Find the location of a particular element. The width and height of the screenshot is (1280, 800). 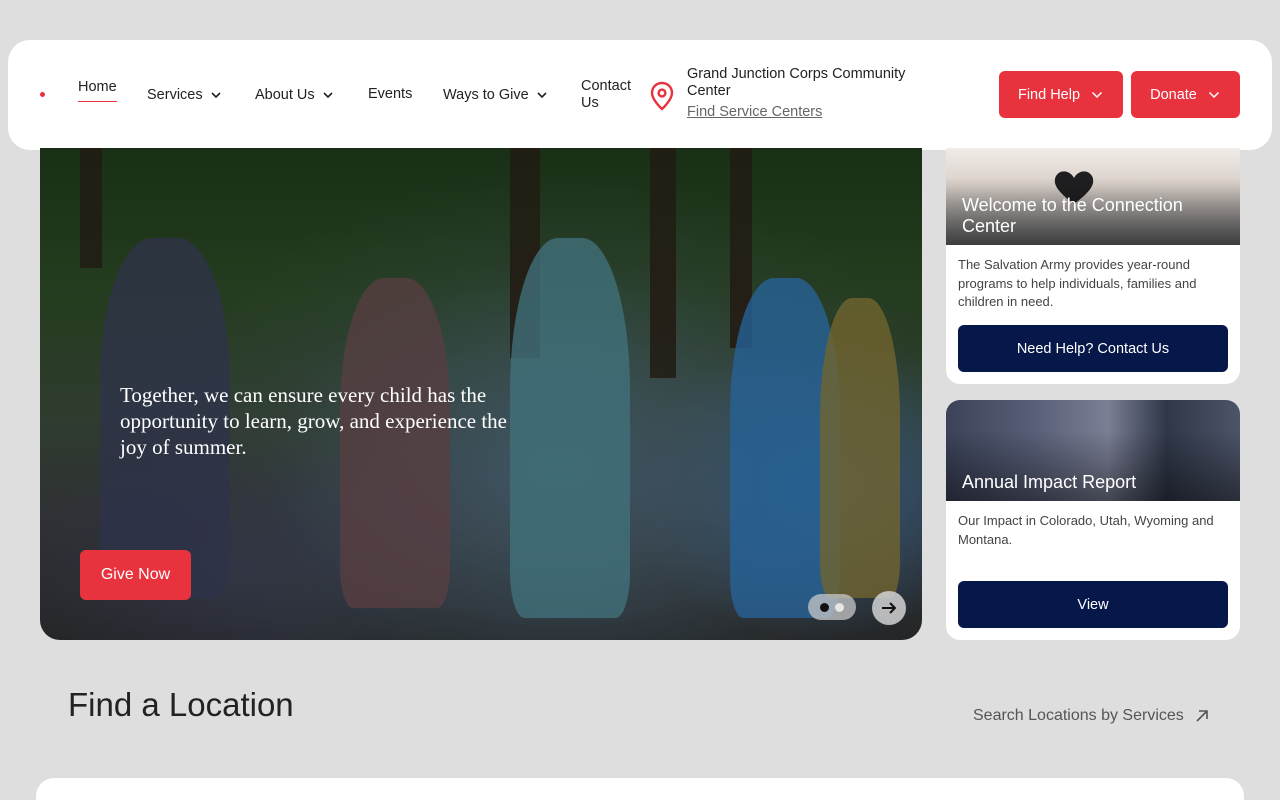

find-service-centers-link: Find Service Centers is located at coordinates (754, 112).